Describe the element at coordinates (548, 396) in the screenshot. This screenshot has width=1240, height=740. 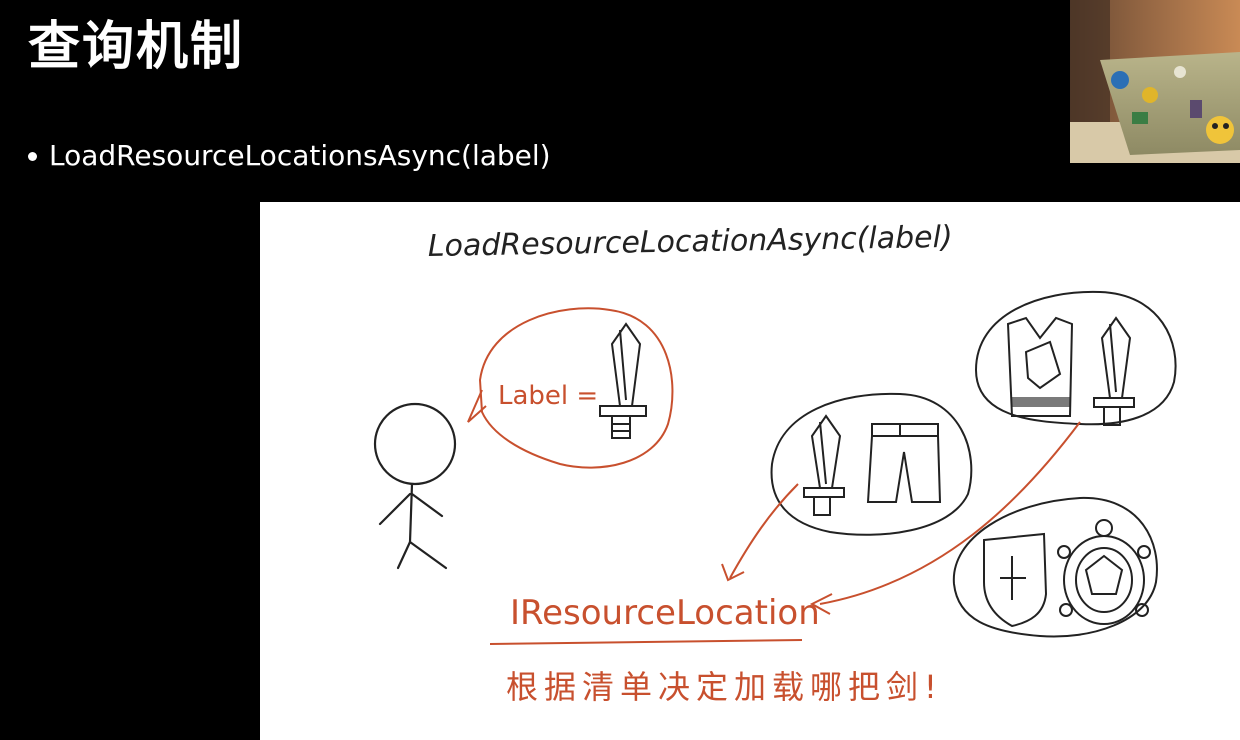
I see `bubble-label: Label =` at that location.